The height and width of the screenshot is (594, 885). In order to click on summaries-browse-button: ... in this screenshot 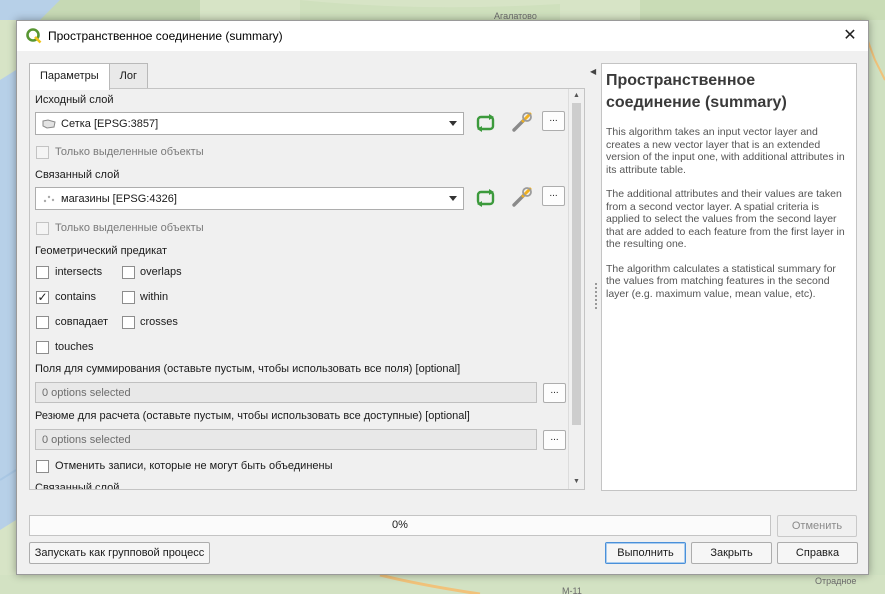, I will do `click(554, 440)`.